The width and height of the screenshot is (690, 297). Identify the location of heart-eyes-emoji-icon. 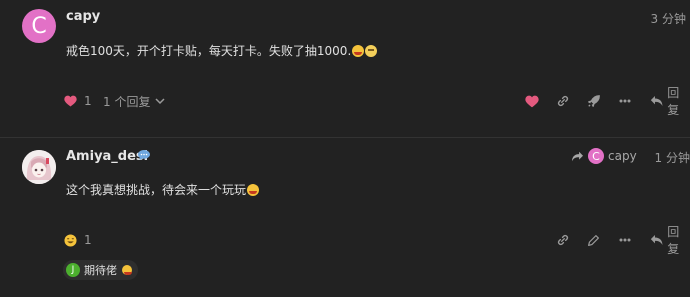
(358, 51).